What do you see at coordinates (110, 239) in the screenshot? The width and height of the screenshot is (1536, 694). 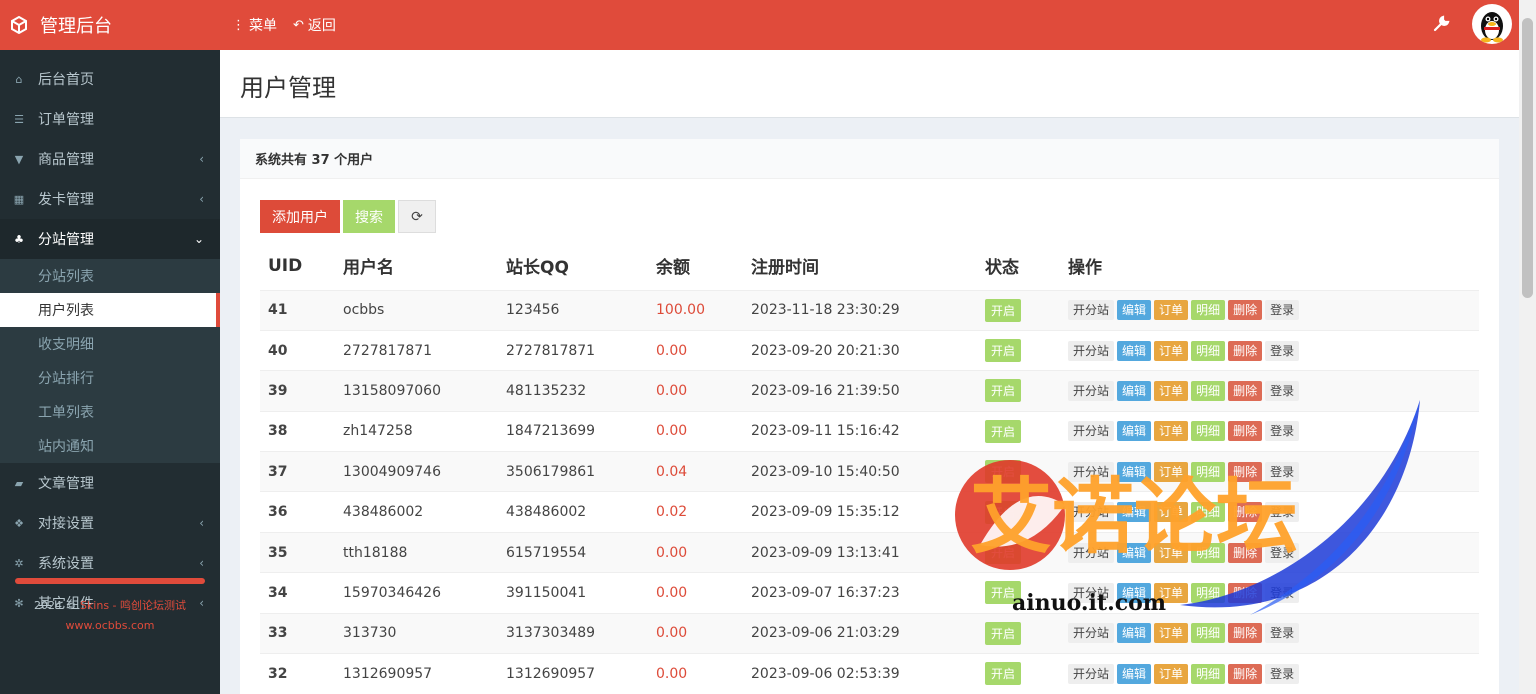 I see `sidebar-item-substations: ♣ 分站管理 ⌄` at bounding box center [110, 239].